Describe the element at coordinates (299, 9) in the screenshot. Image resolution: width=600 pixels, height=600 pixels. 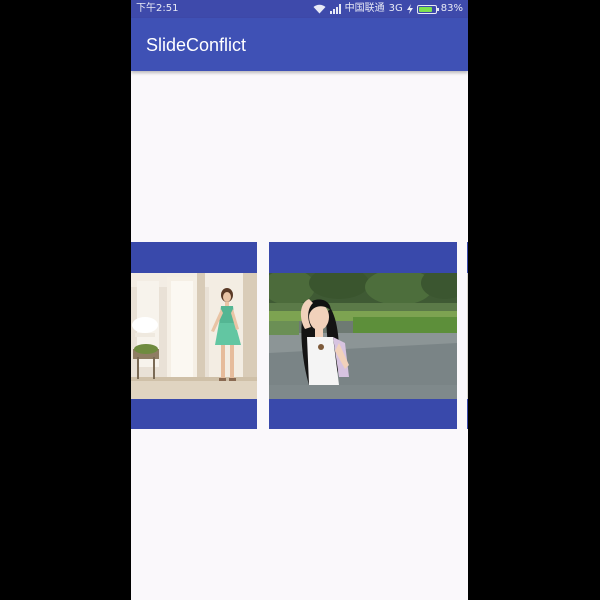
I see `status-bar: 下午2:51 中国联通 3G 83%` at that location.